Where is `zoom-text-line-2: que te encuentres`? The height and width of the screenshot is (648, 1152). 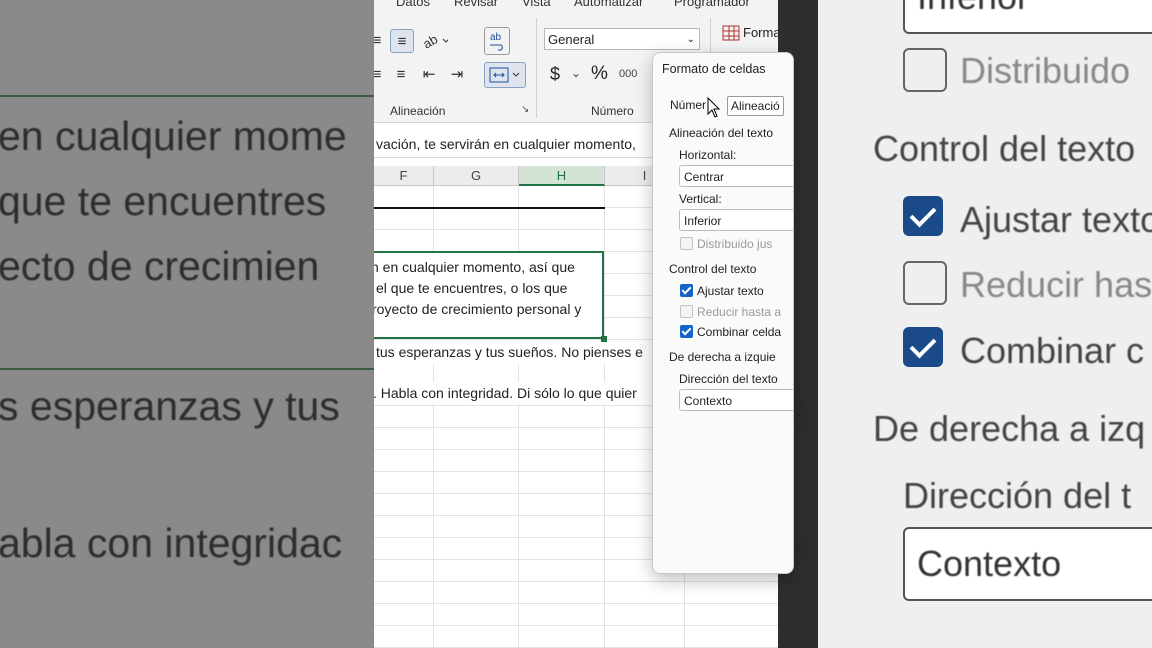
zoom-text-line-2: que te encuentres is located at coordinates (163, 201).